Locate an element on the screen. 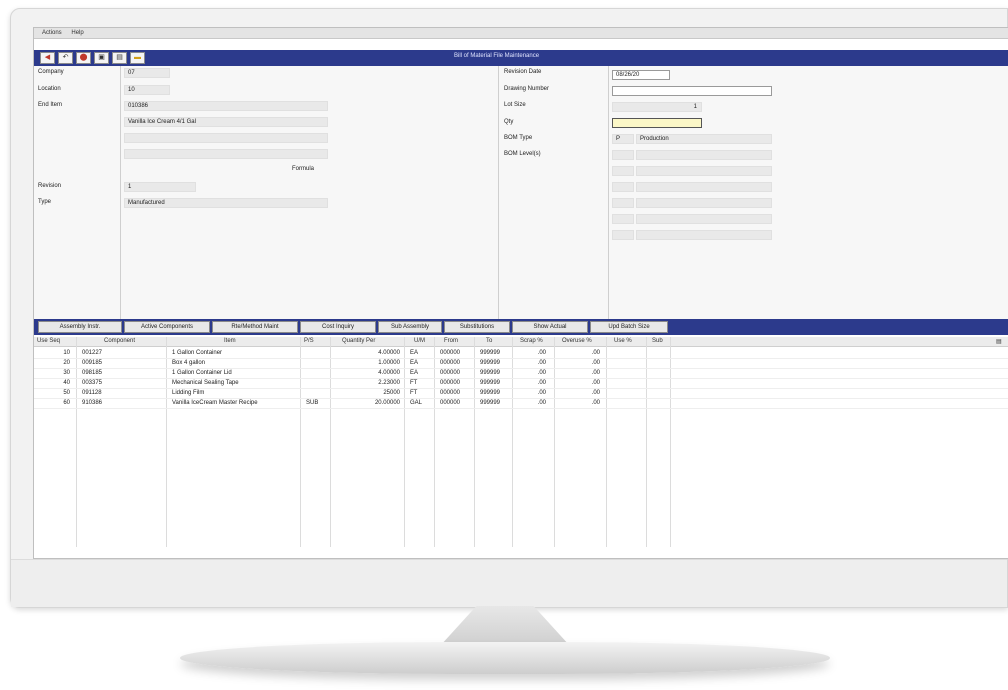 The width and height of the screenshot is (1008, 690). cost-inquiry-button: Cost Inquiry is located at coordinates (338, 327).